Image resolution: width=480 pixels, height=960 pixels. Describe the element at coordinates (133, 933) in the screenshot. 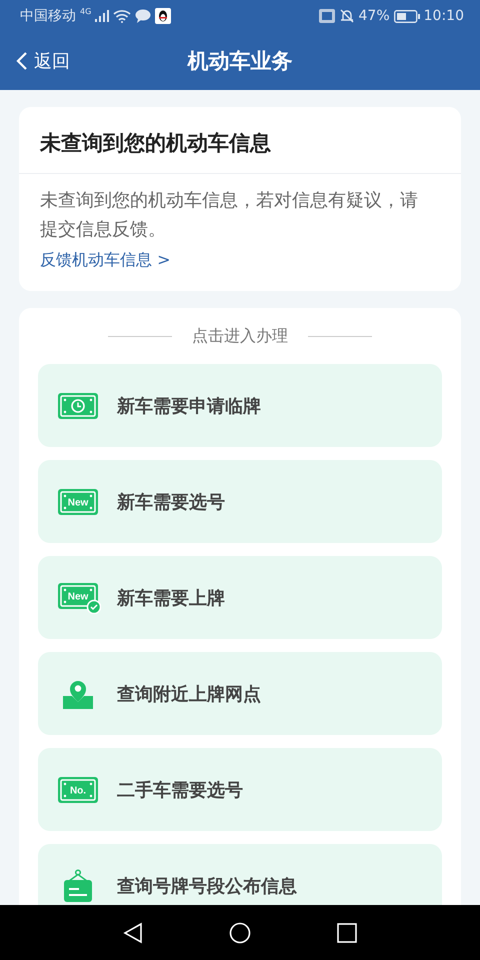

I see `back-nav-icon` at that location.